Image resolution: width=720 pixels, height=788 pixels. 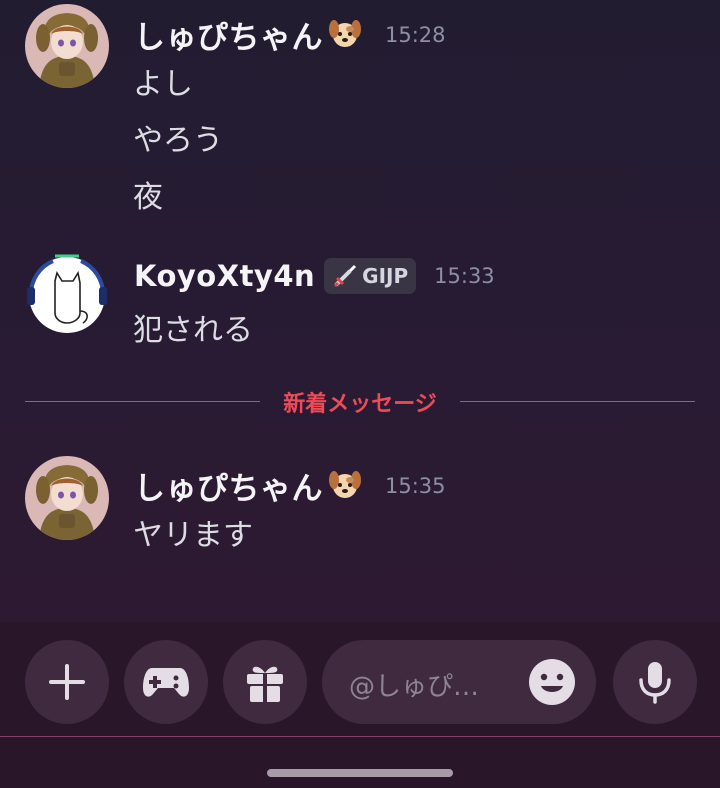 I want to click on activities-button, so click(x=166, y=682).